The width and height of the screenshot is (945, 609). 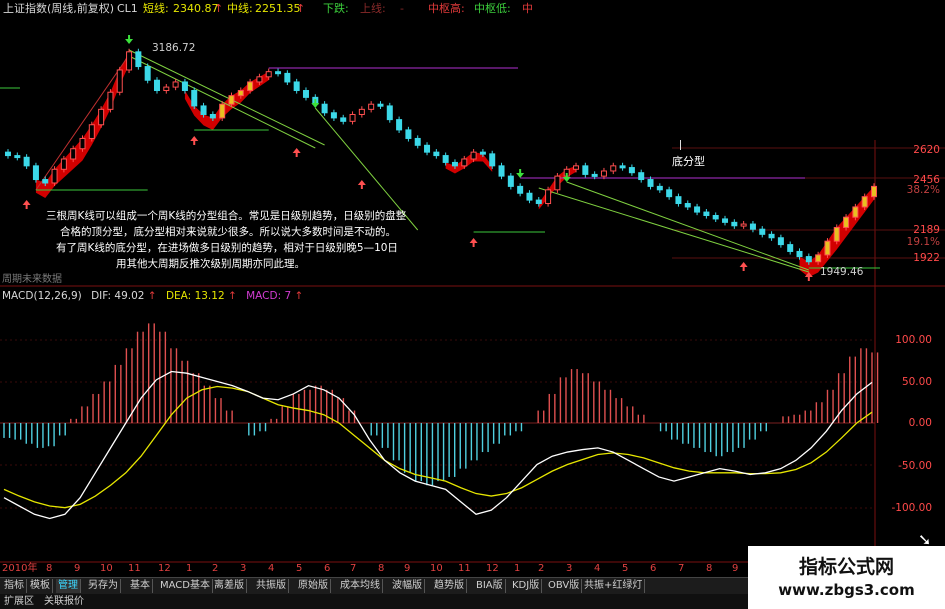 What do you see at coordinates (614, 586) in the screenshot?
I see `tab-resonance-light: 共振+红绿灯` at bounding box center [614, 586].